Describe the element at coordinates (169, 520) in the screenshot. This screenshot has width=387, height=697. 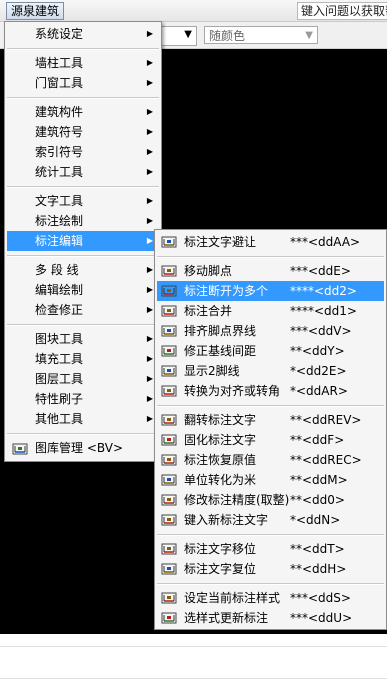
I see `type-text-icon` at that location.